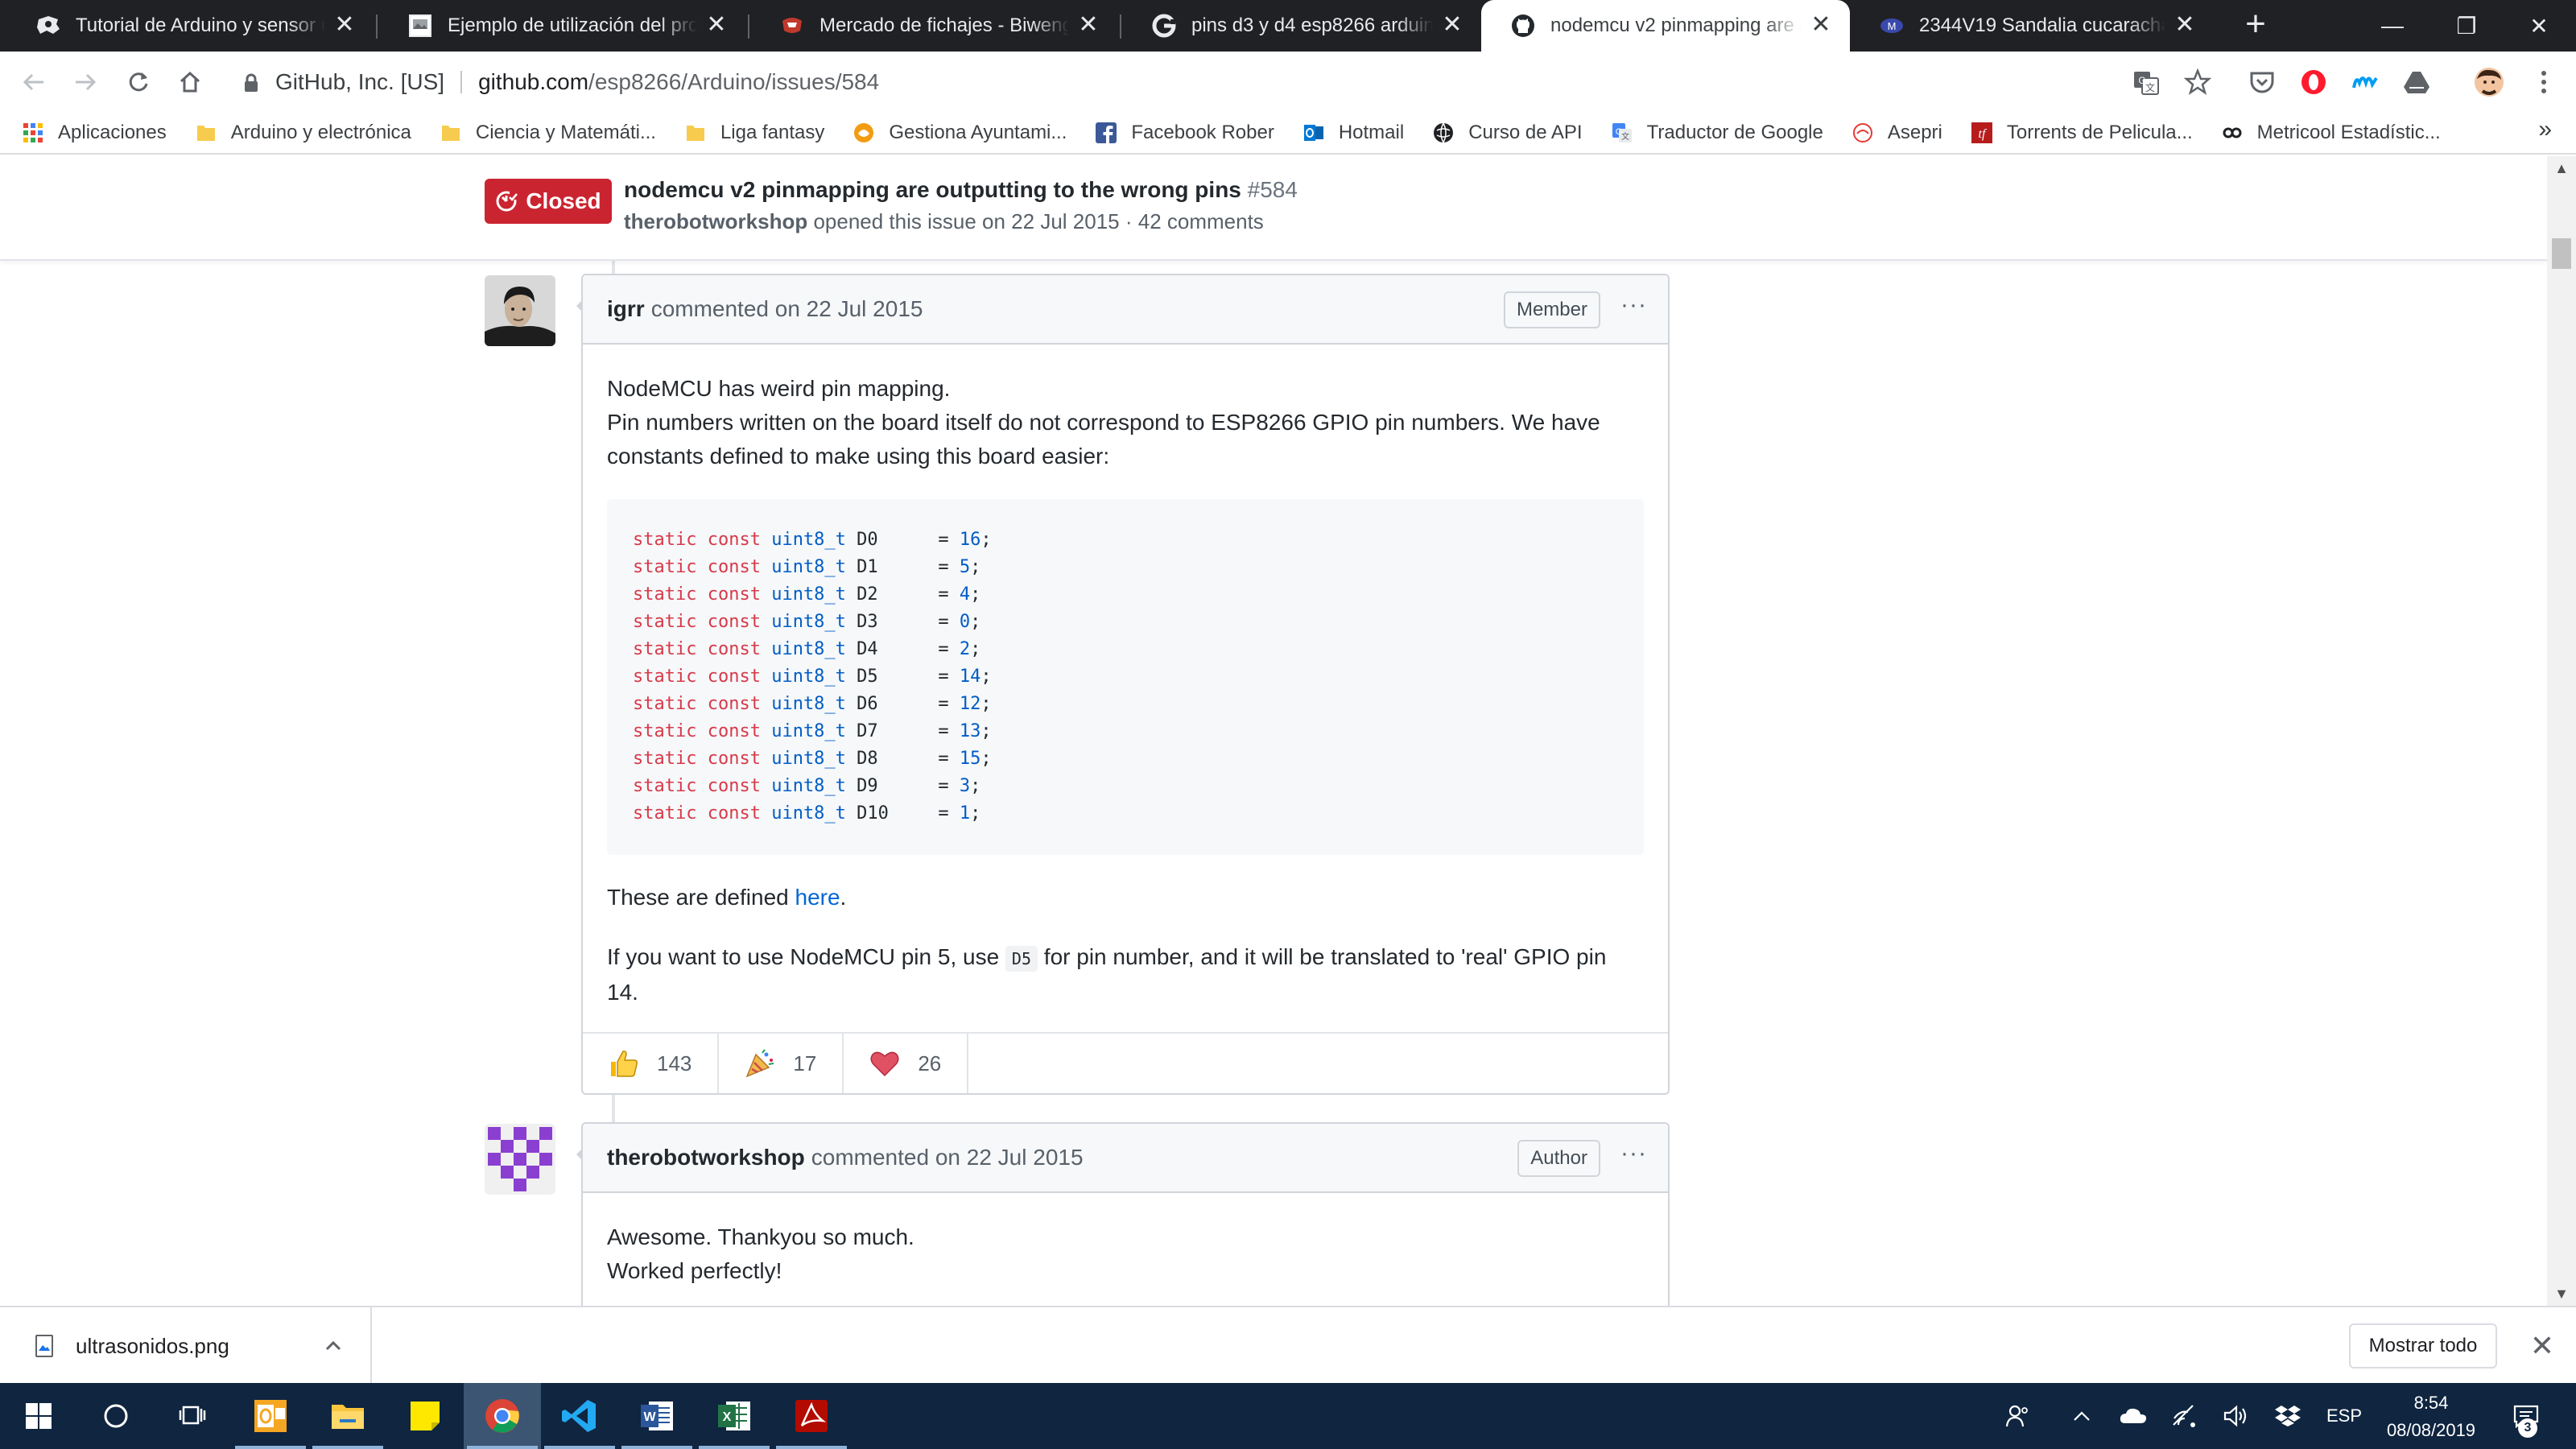 The image size is (2576, 1449). What do you see at coordinates (520, 310) in the screenshot?
I see `avatar-igrr` at bounding box center [520, 310].